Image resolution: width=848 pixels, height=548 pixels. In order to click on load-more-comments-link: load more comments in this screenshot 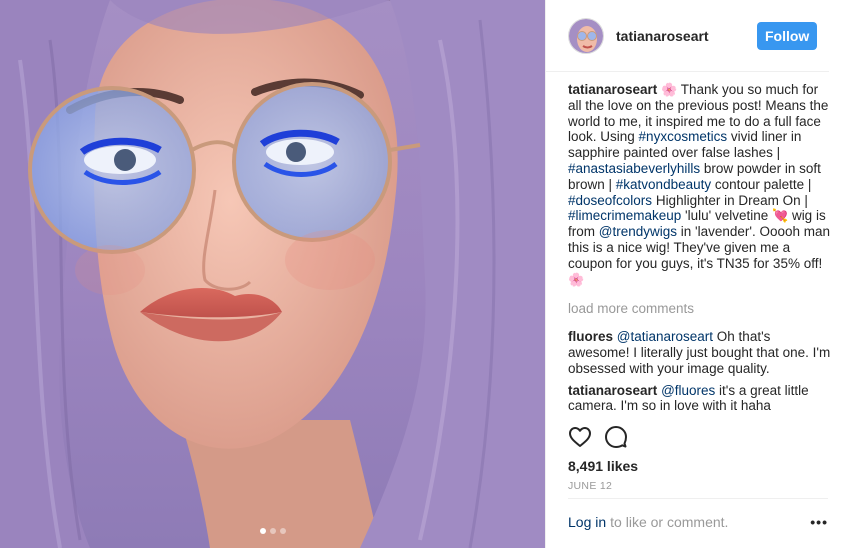, I will do `click(700, 309)`.